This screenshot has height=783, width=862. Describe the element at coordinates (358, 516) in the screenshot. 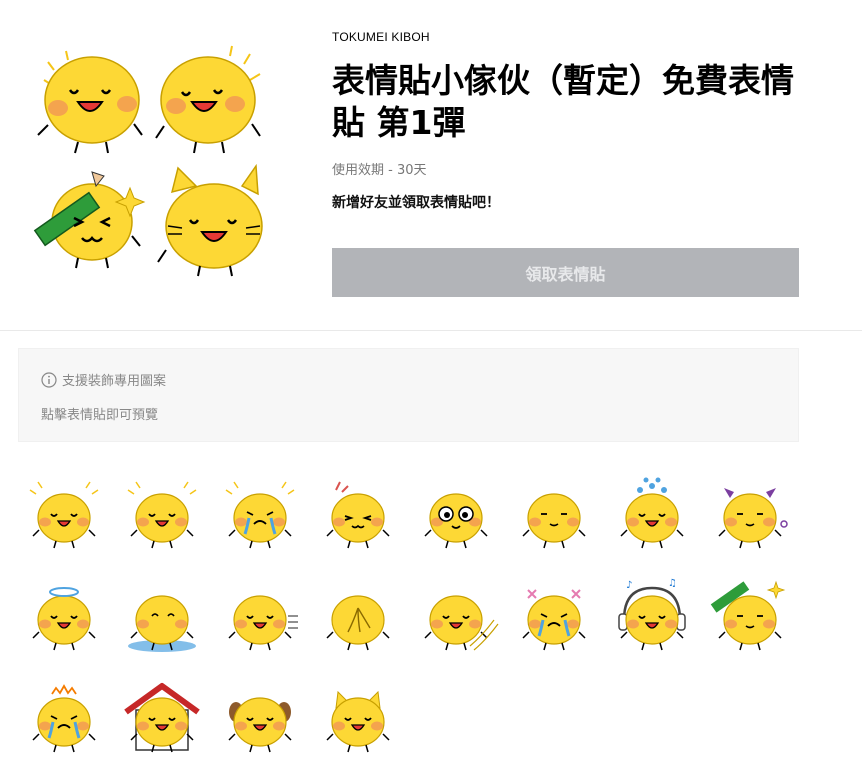

I see `sticker-angry` at that location.